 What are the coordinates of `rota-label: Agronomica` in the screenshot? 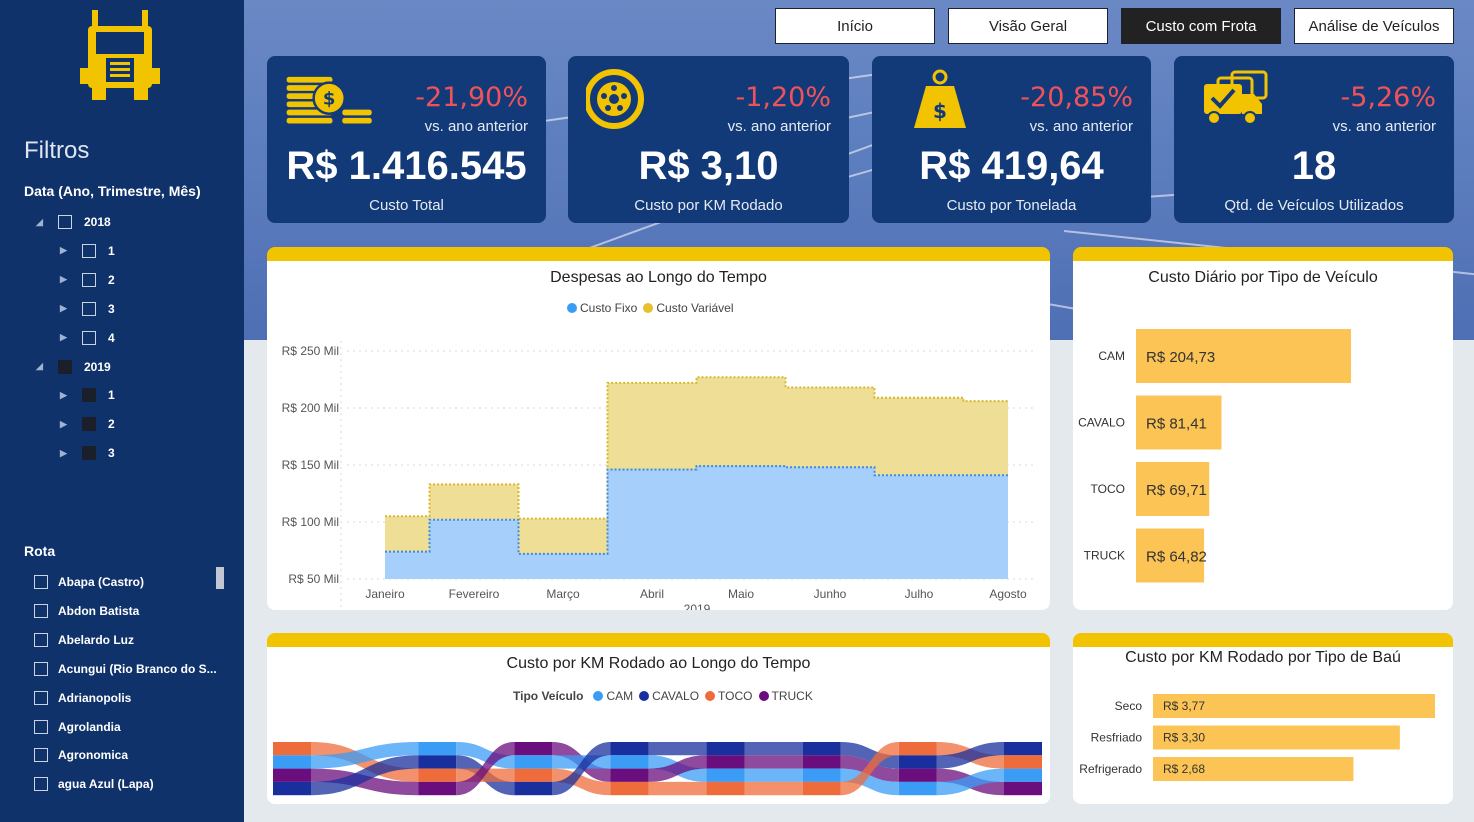 It's located at (93, 755).